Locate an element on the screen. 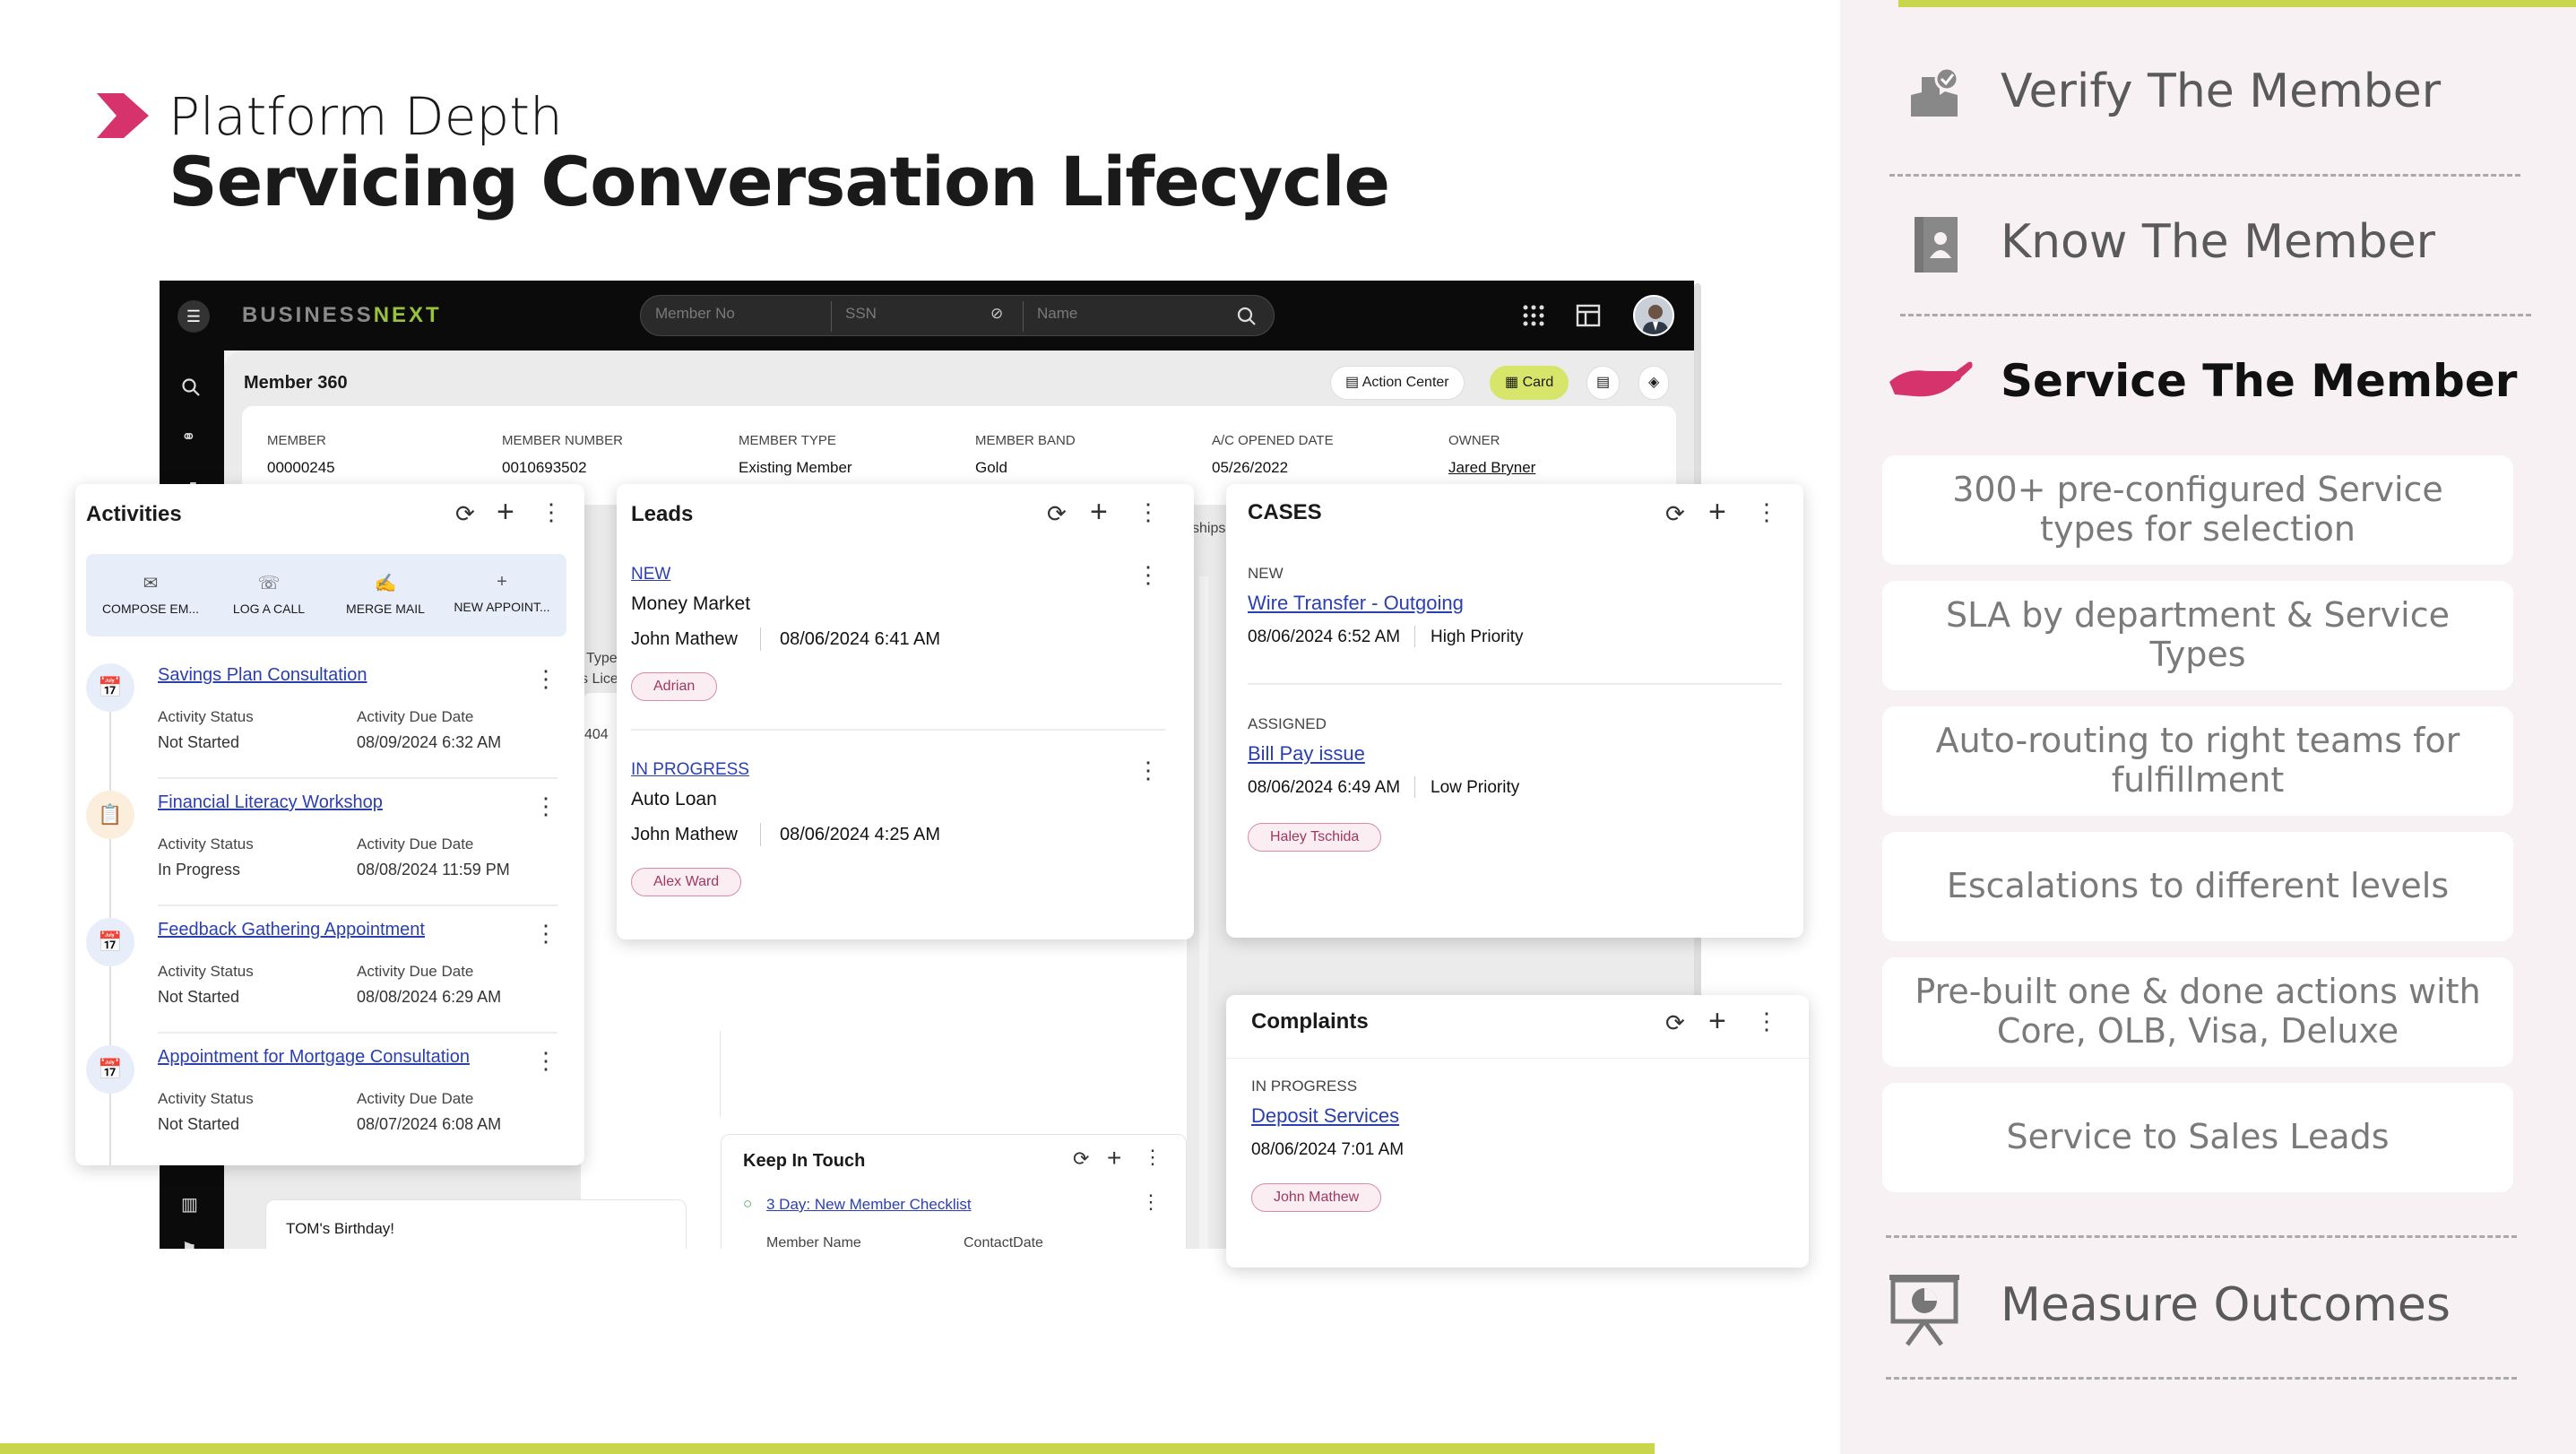 Image resolution: width=2576 pixels, height=1454 pixels. log-call-button: ☏ LOG A CALL is located at coordinates (269, 594).